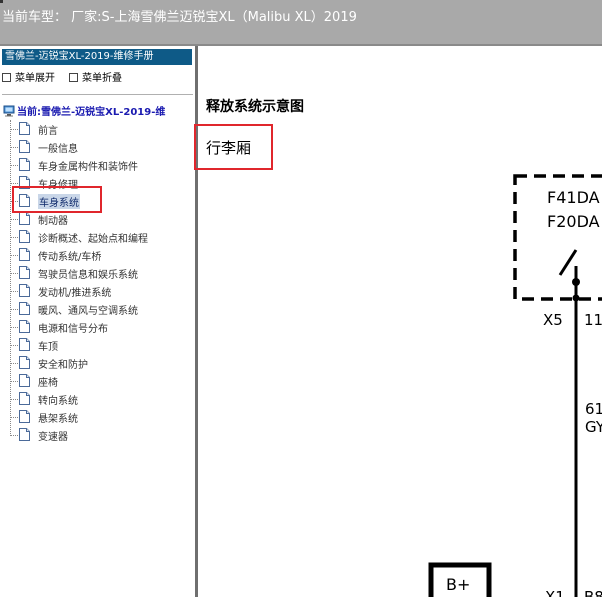 The height and width of the screenshot is (597, 602). What do you see at coordinates (568, 262) in the screenshot?
I see `switch-contact` at bounding box center [568, 262].